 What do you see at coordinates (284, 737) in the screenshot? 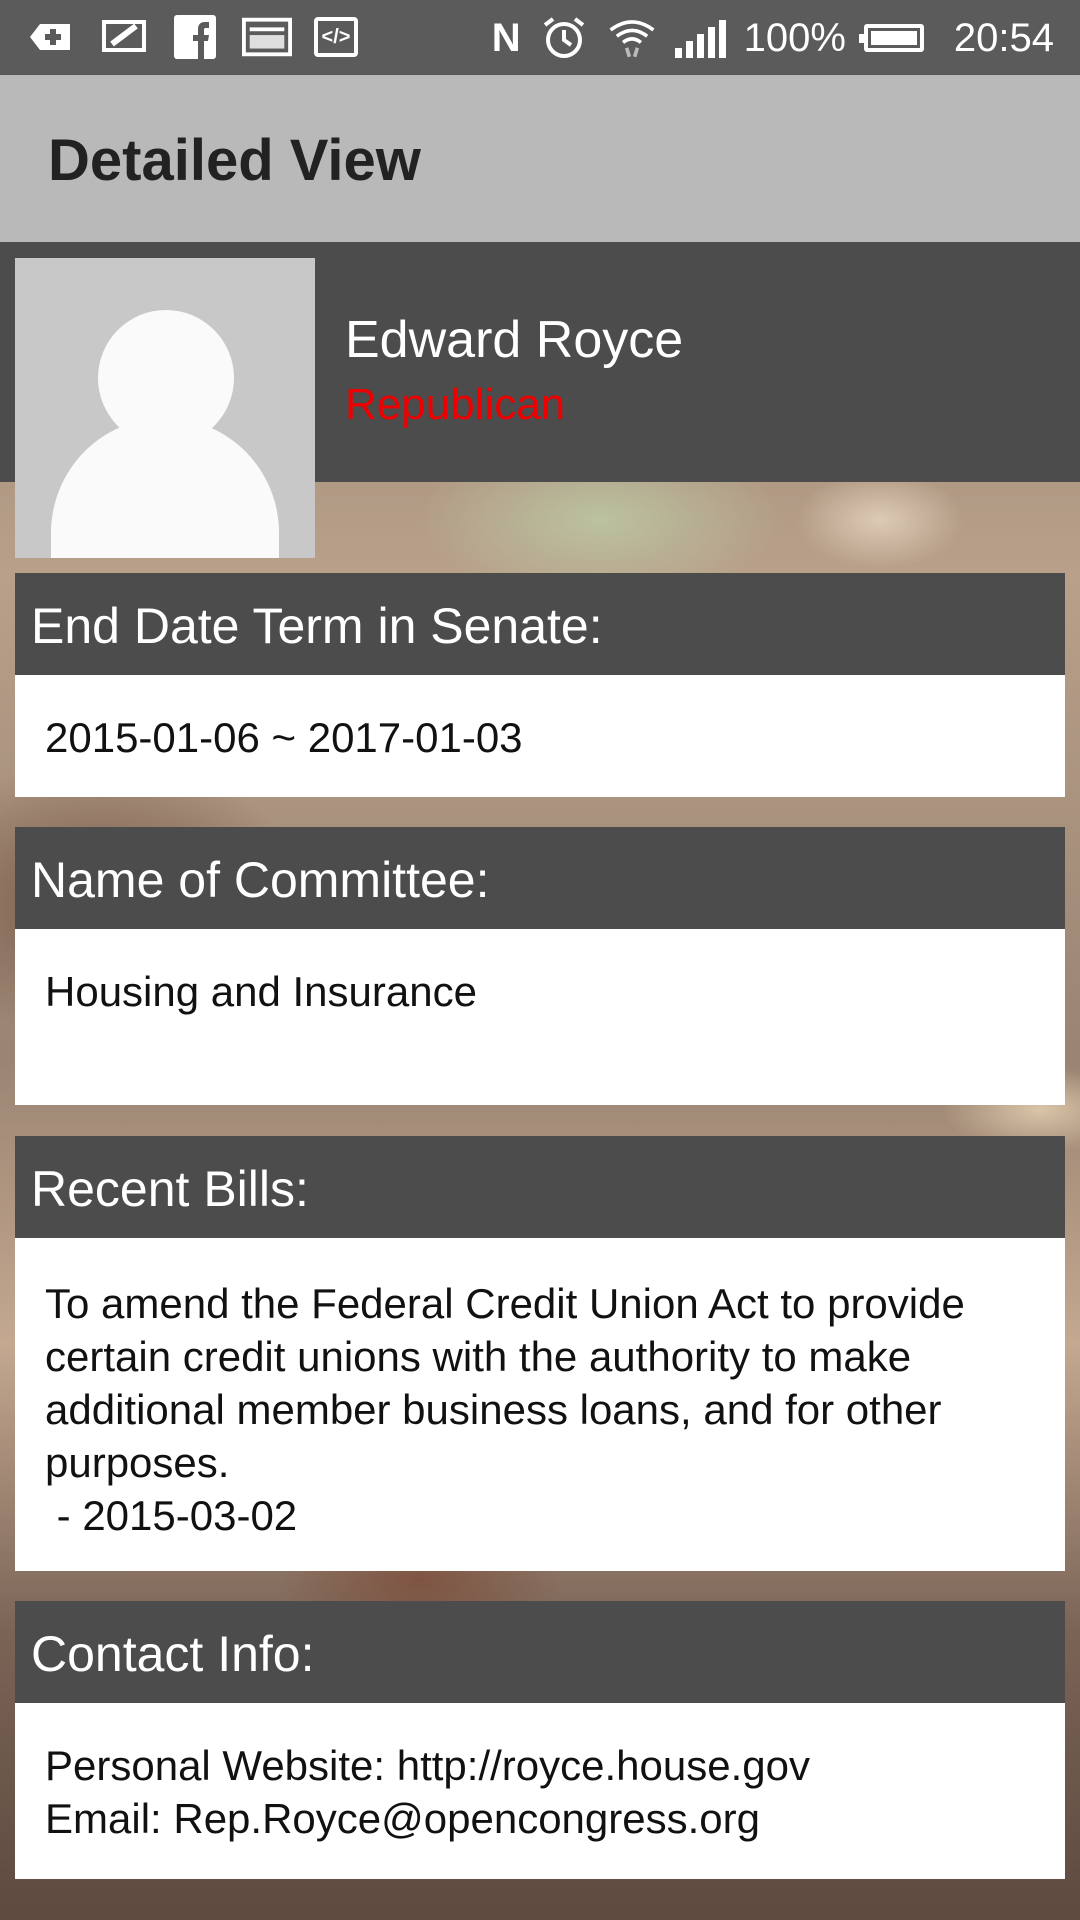
I see `term-dates: 2015-01-06 ~ 2017-01-03` at bounding box center [284, 737].